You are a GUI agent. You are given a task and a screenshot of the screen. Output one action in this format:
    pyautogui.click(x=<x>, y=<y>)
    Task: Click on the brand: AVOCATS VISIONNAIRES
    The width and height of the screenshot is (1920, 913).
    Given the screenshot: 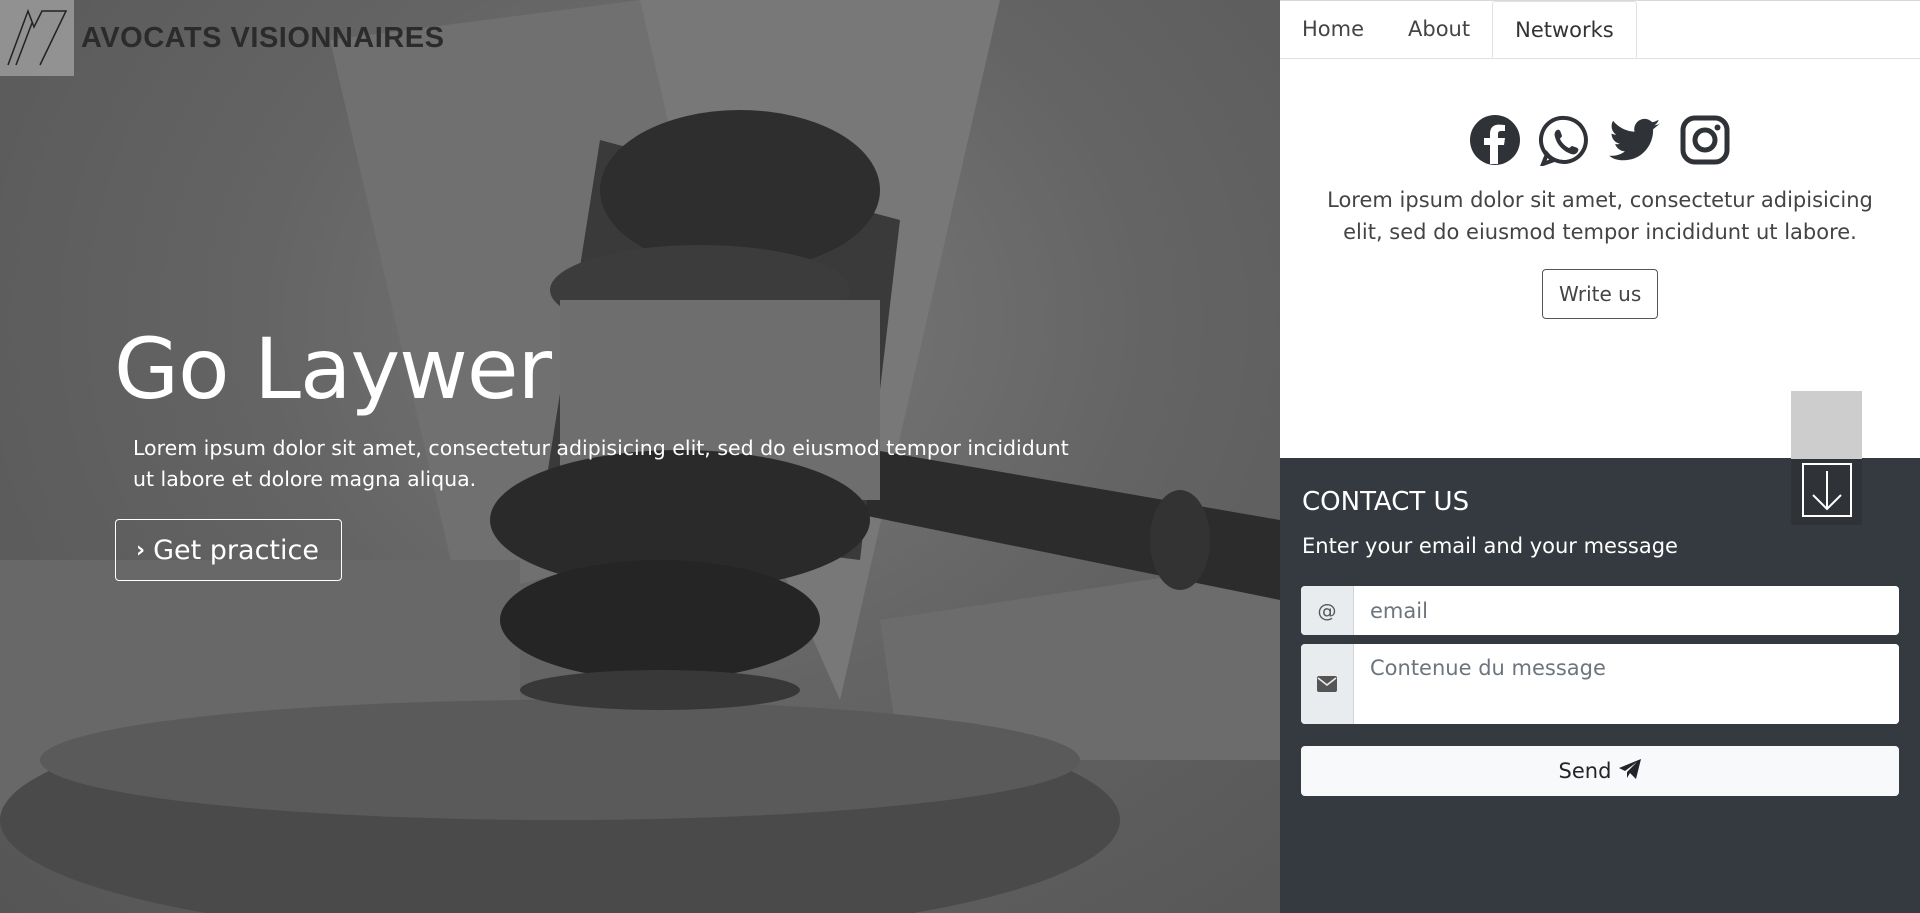 What is the action you would take?
    pyautogui.click(x=222, y=38)
    